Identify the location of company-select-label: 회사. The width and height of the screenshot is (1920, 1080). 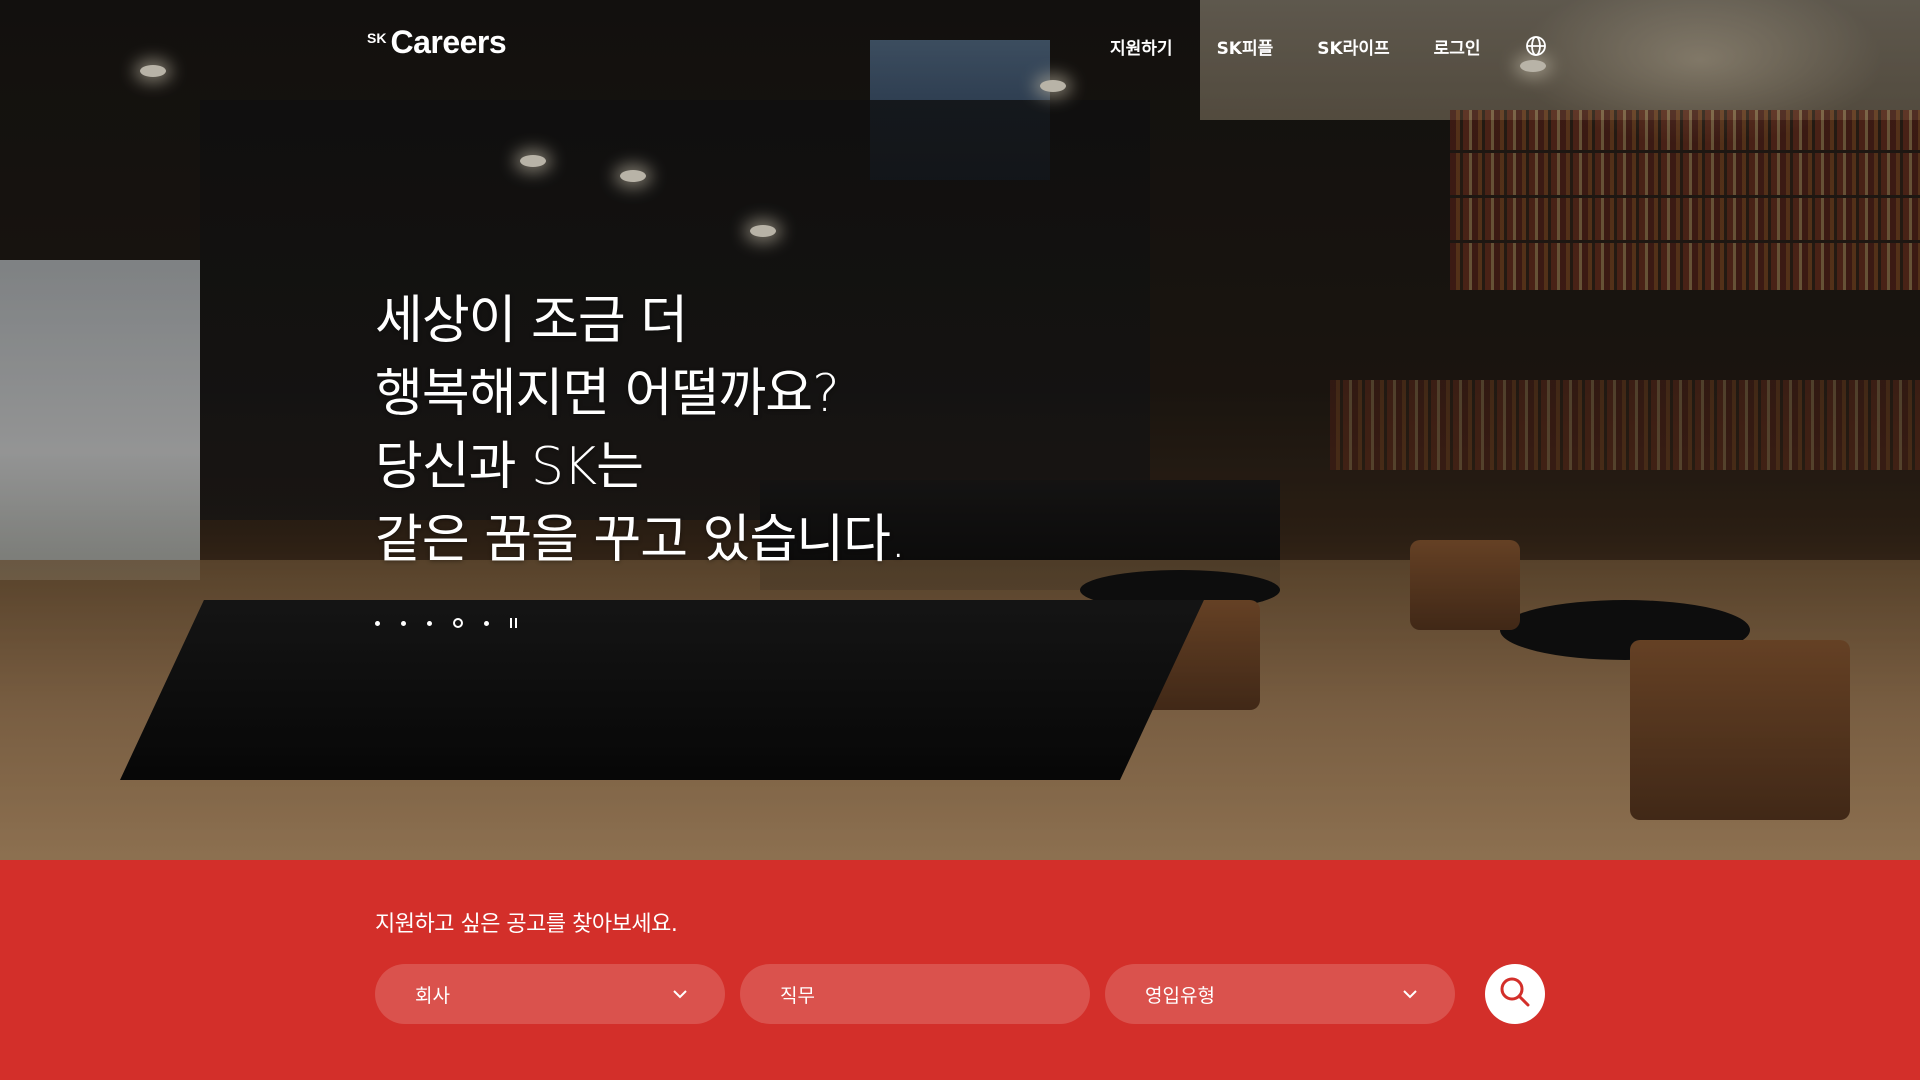
(432, 995).